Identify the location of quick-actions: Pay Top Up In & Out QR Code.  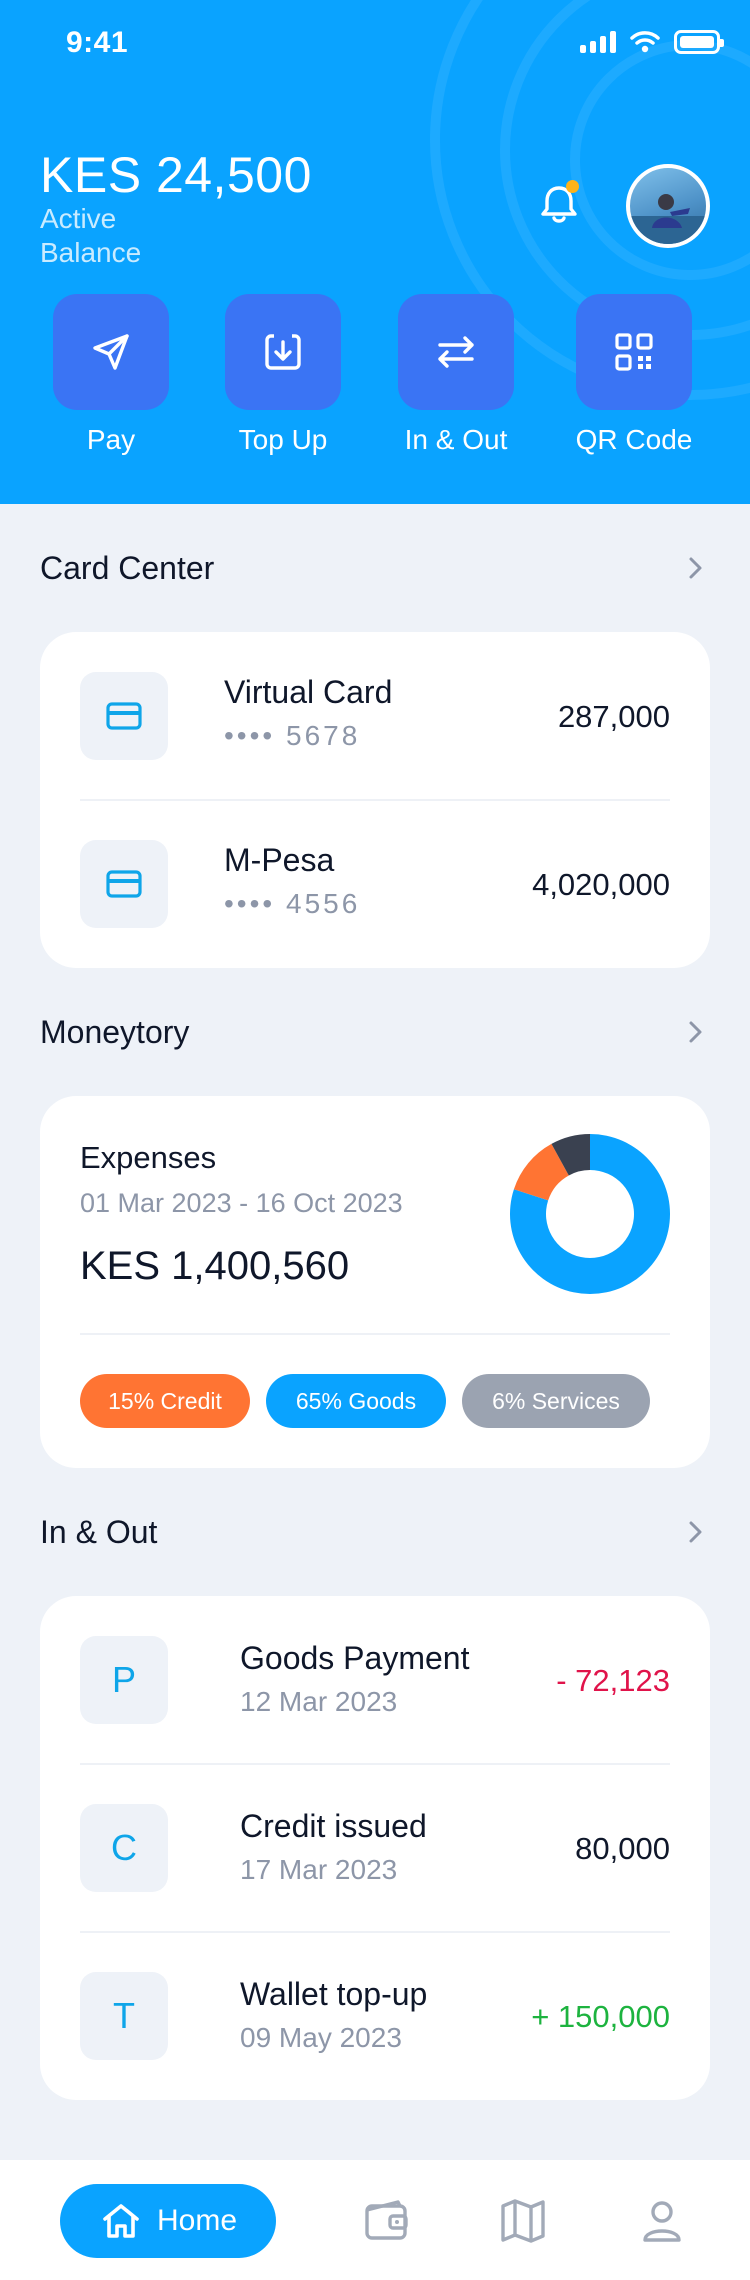
(375, 379).